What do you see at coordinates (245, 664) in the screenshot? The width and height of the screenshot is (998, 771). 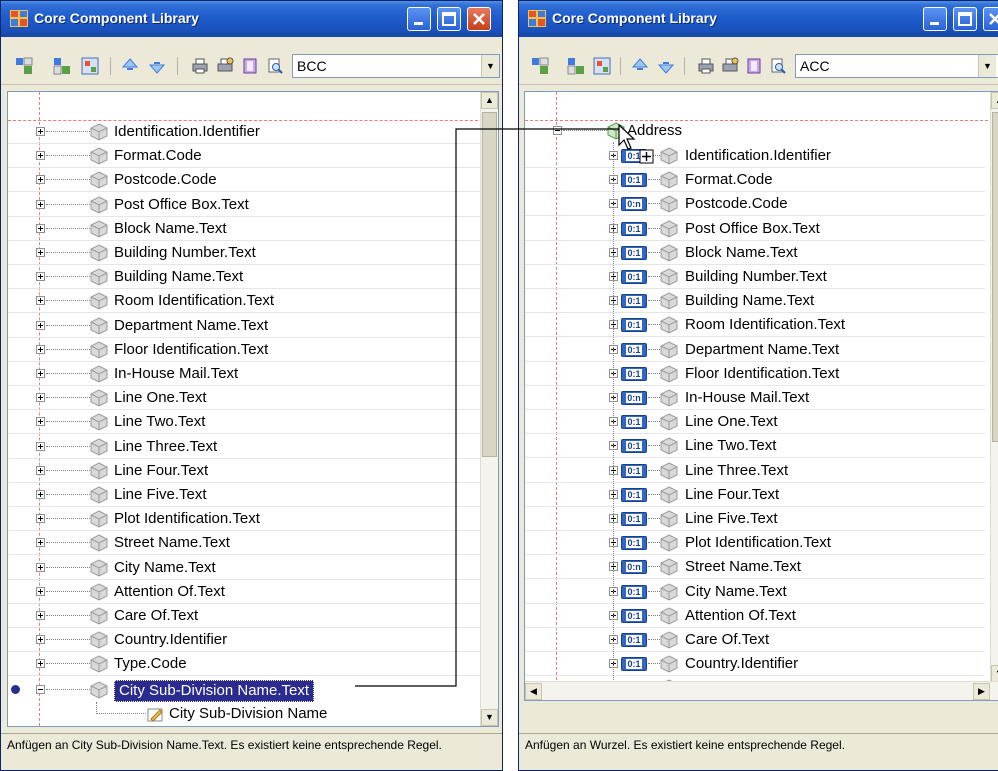 I see `tree-row: Type.Code` at bounding box center [245, 664].